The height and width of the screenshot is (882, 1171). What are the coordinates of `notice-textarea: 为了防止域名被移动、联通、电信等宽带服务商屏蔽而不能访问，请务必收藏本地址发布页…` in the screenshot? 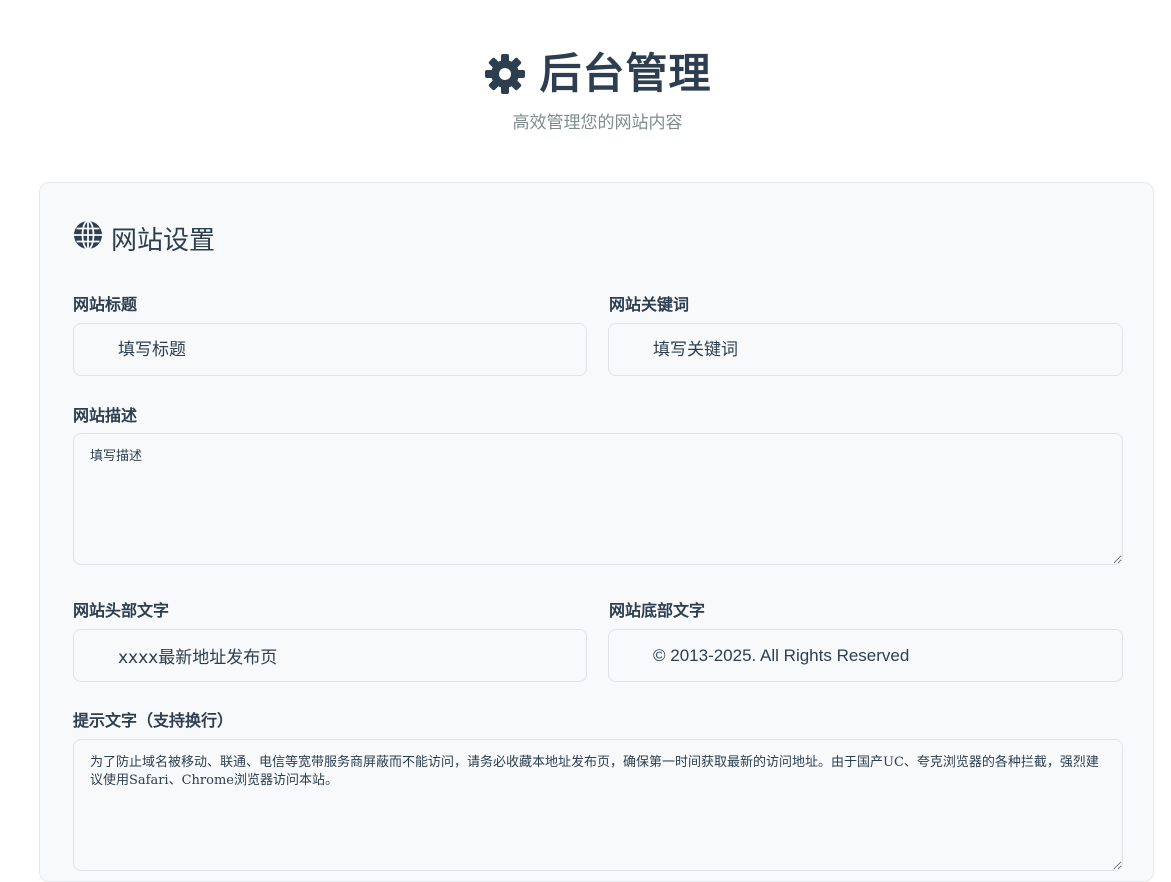 It's located at (598, 805).